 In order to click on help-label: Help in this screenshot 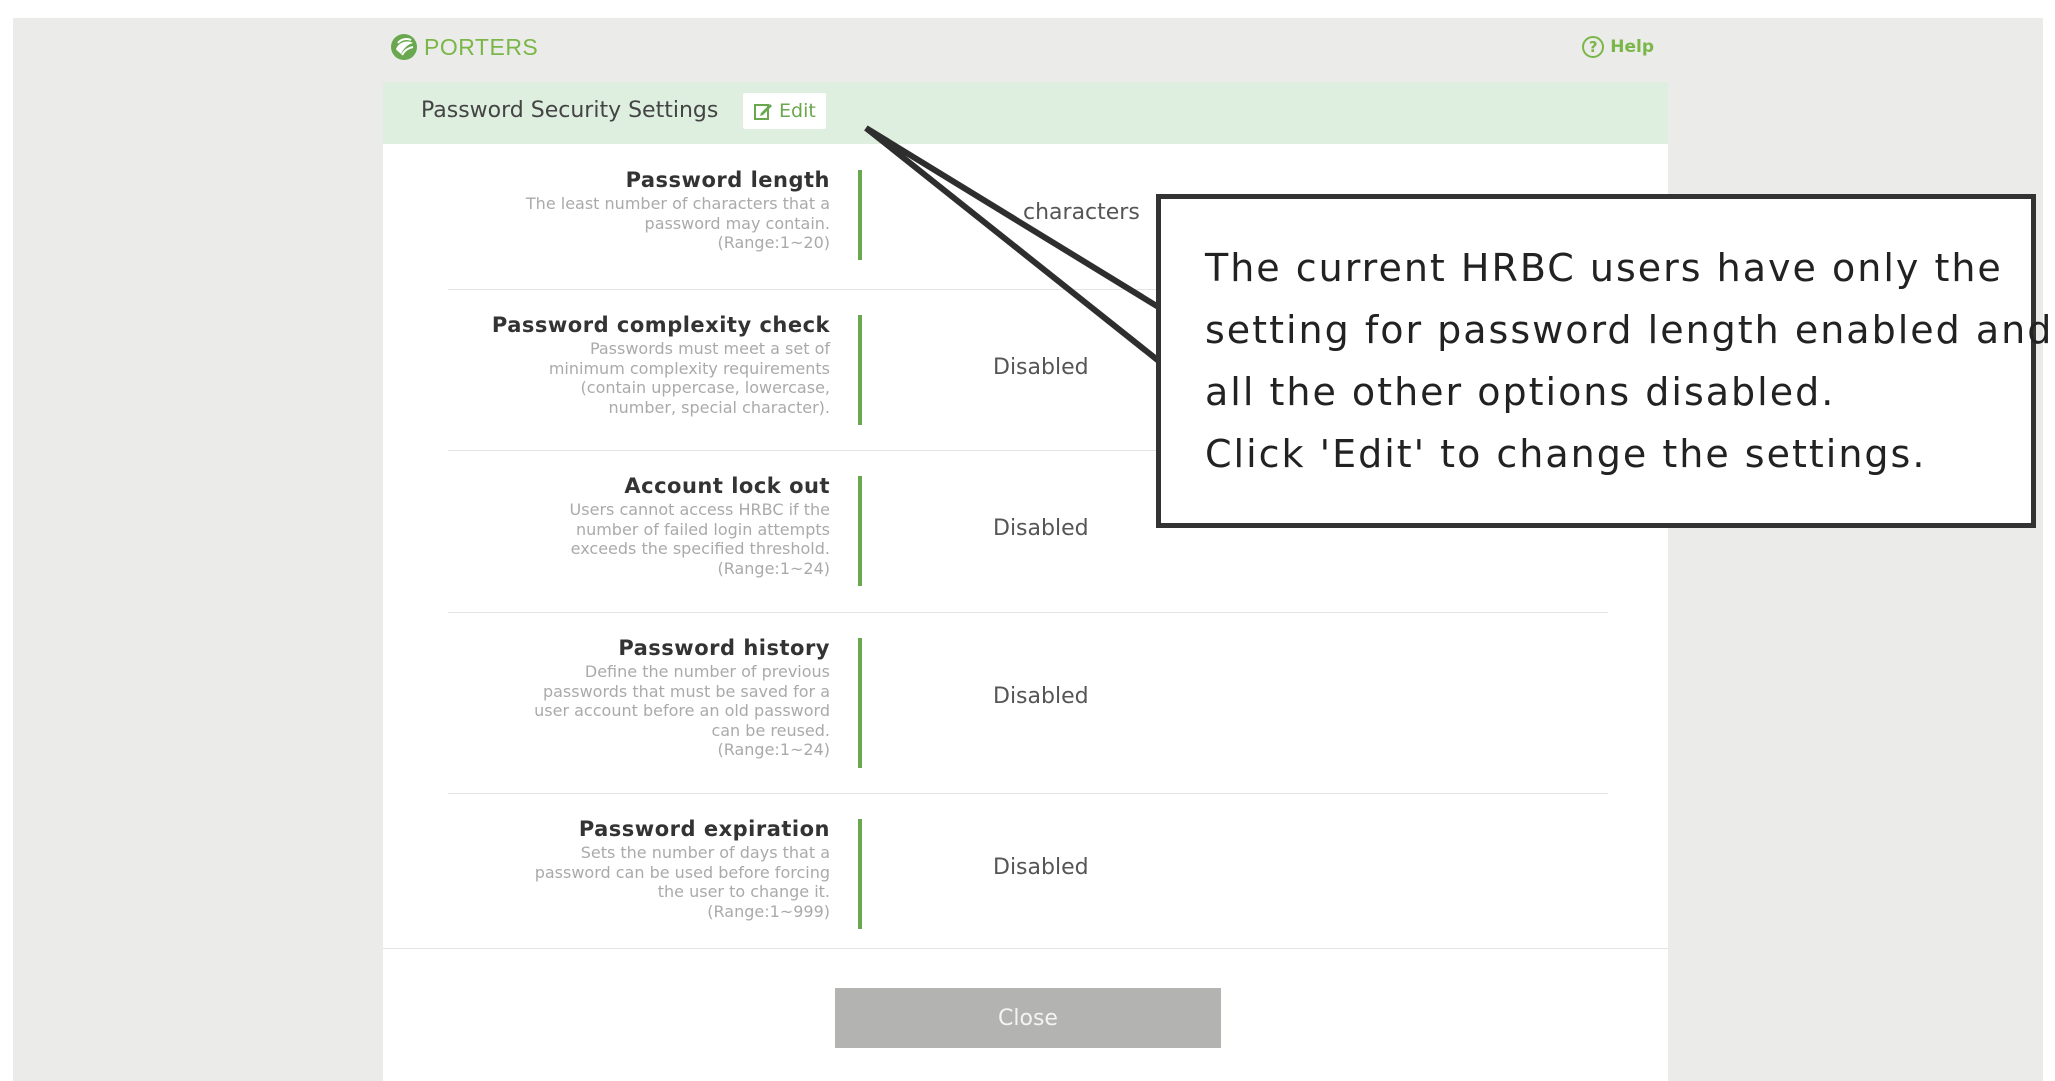, I will do `click(1632, 47)`.